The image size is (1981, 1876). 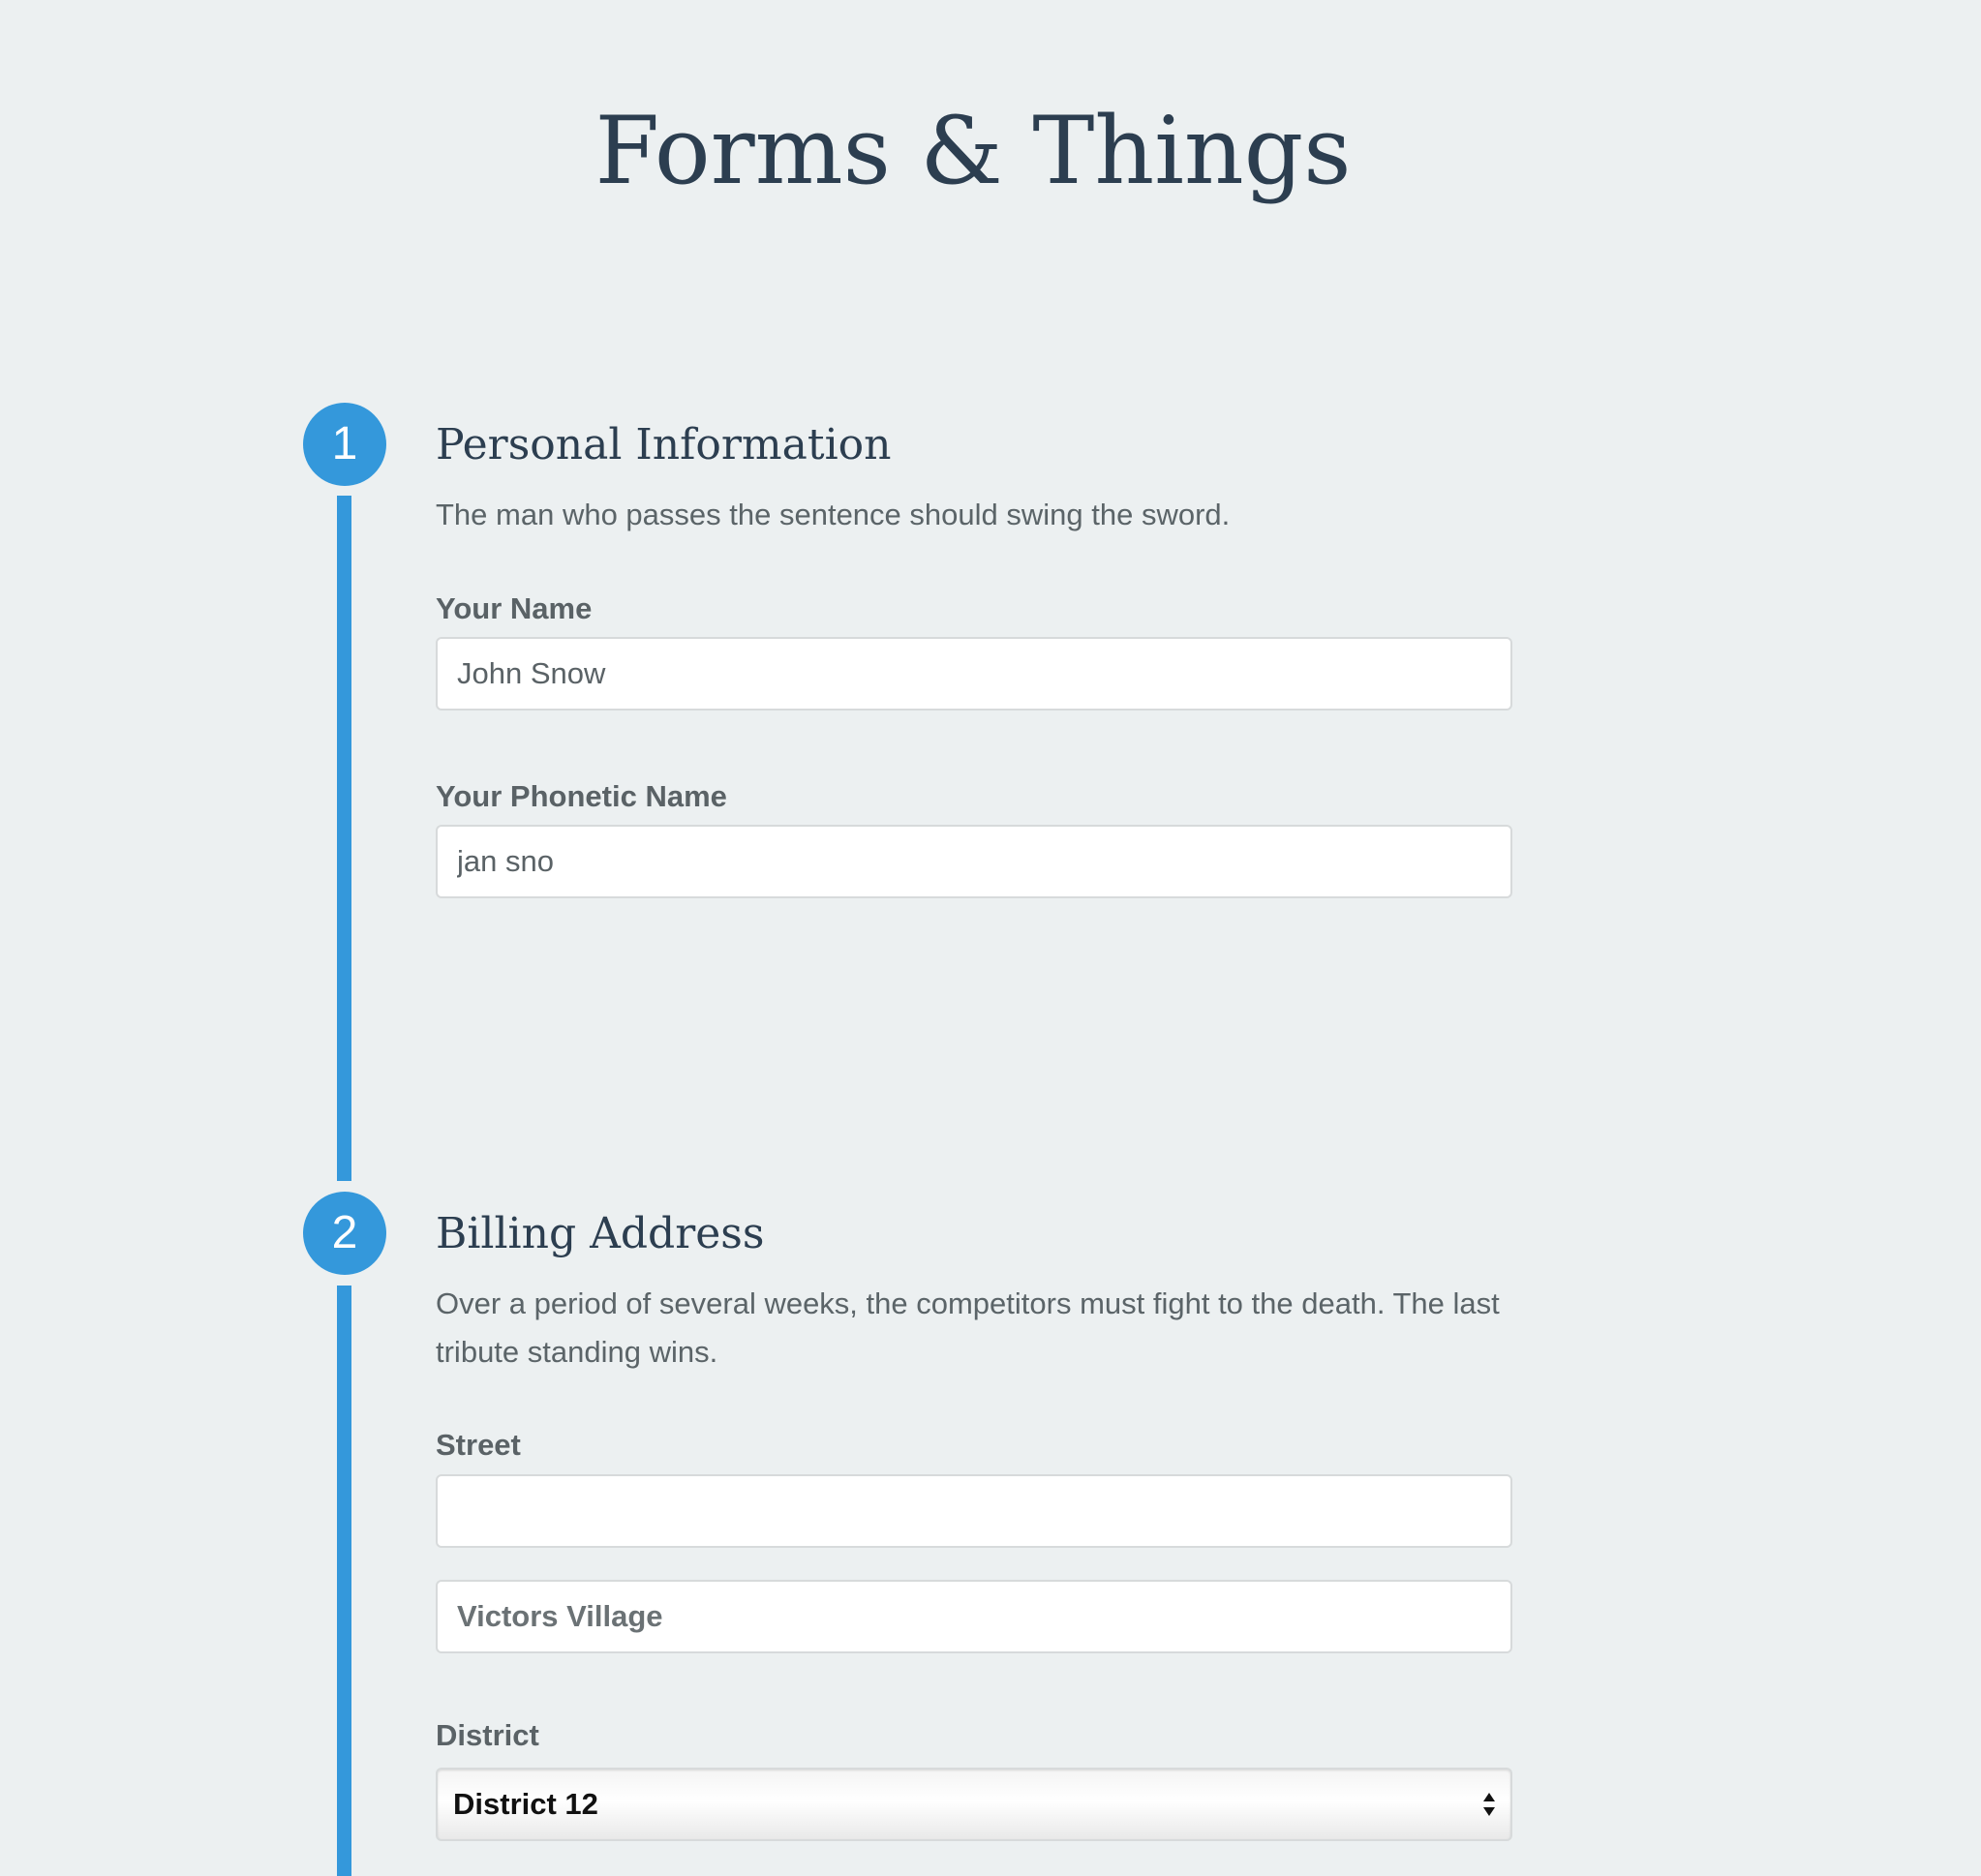 I want to click on street-label: Street, so click(x=479, y=1445).